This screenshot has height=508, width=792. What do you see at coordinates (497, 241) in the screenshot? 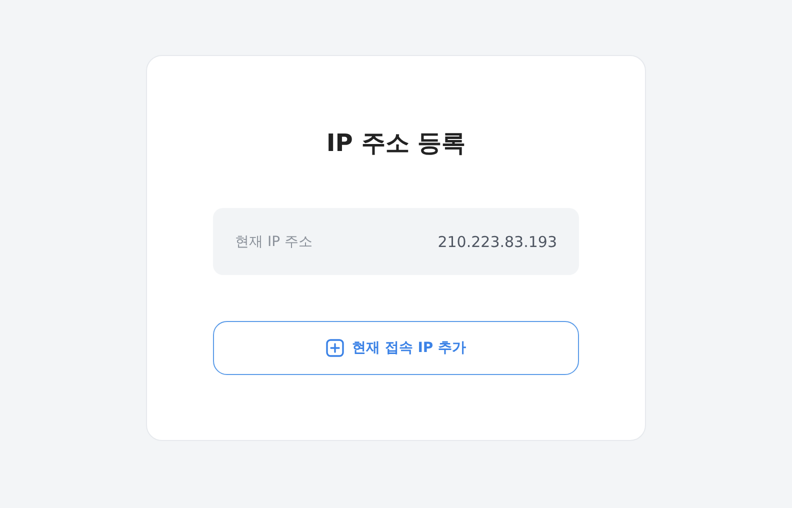
I see `ip-value: 210.223.83.193` at bounding box center [497, 241].